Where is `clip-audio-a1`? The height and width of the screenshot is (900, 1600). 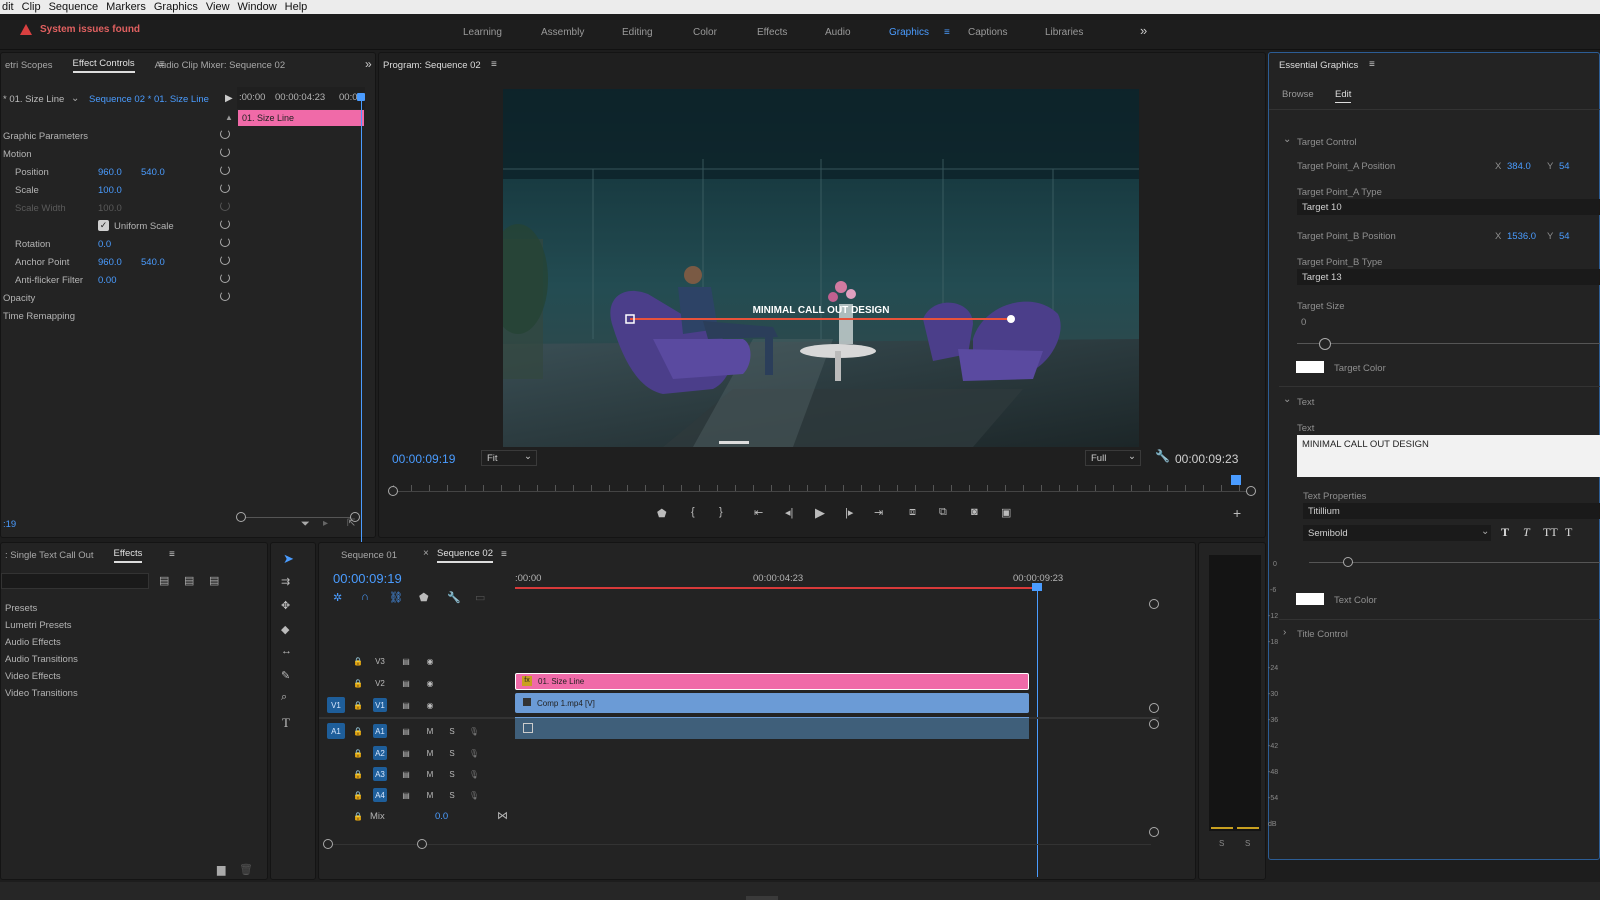 clip-audio-a1 is located at coordinates (772, 728).